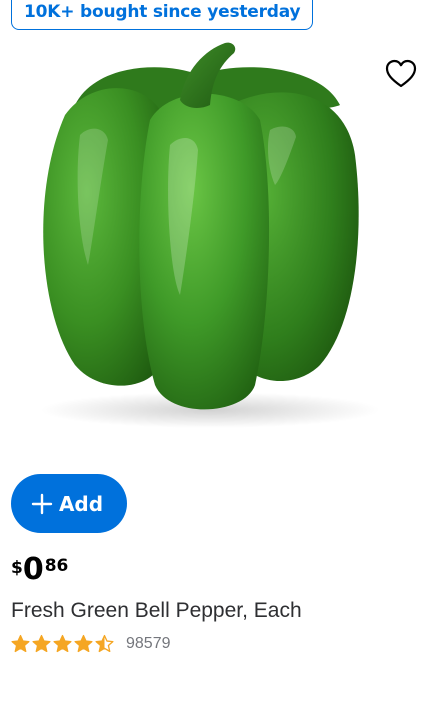  Describe the element at coordinates (33, 569) in the screenshot. I see `price-dollars: 0` at that location.